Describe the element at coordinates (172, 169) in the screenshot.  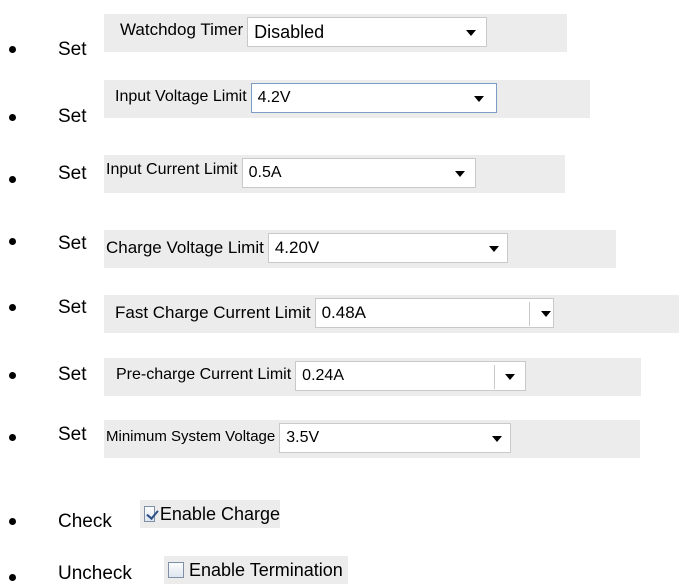
I see `input-current-limit-label: Input Current Limit` at that location.